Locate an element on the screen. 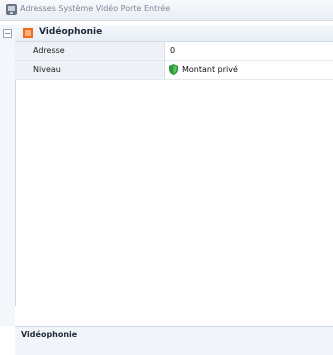 This screenshot has height=355, width=333. window-title: Adresses Système Vidéo Porte Entrée is located at coordinates (95, 8).